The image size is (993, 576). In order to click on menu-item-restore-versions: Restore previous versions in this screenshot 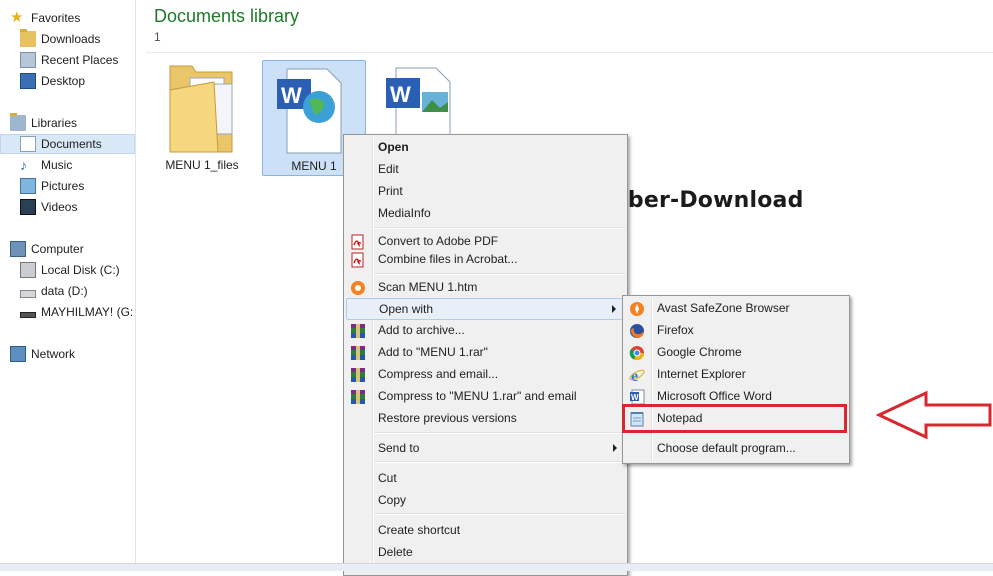, I will do `click(485, 419)`.